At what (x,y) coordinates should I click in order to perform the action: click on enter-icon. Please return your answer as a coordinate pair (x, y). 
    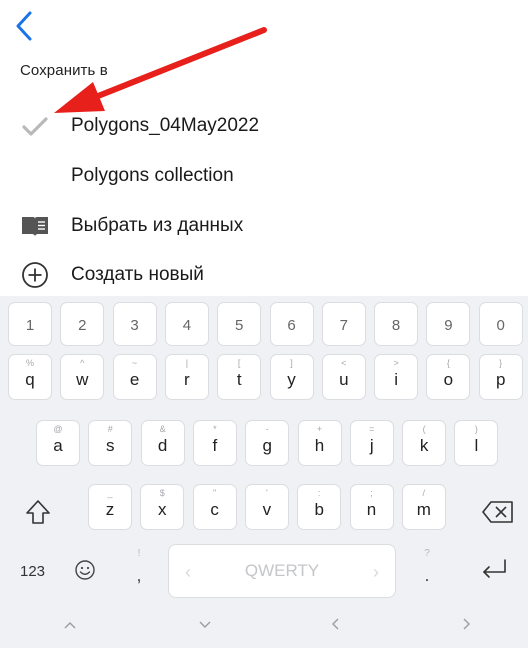
    Looking at the image, I should click on (494, 571).